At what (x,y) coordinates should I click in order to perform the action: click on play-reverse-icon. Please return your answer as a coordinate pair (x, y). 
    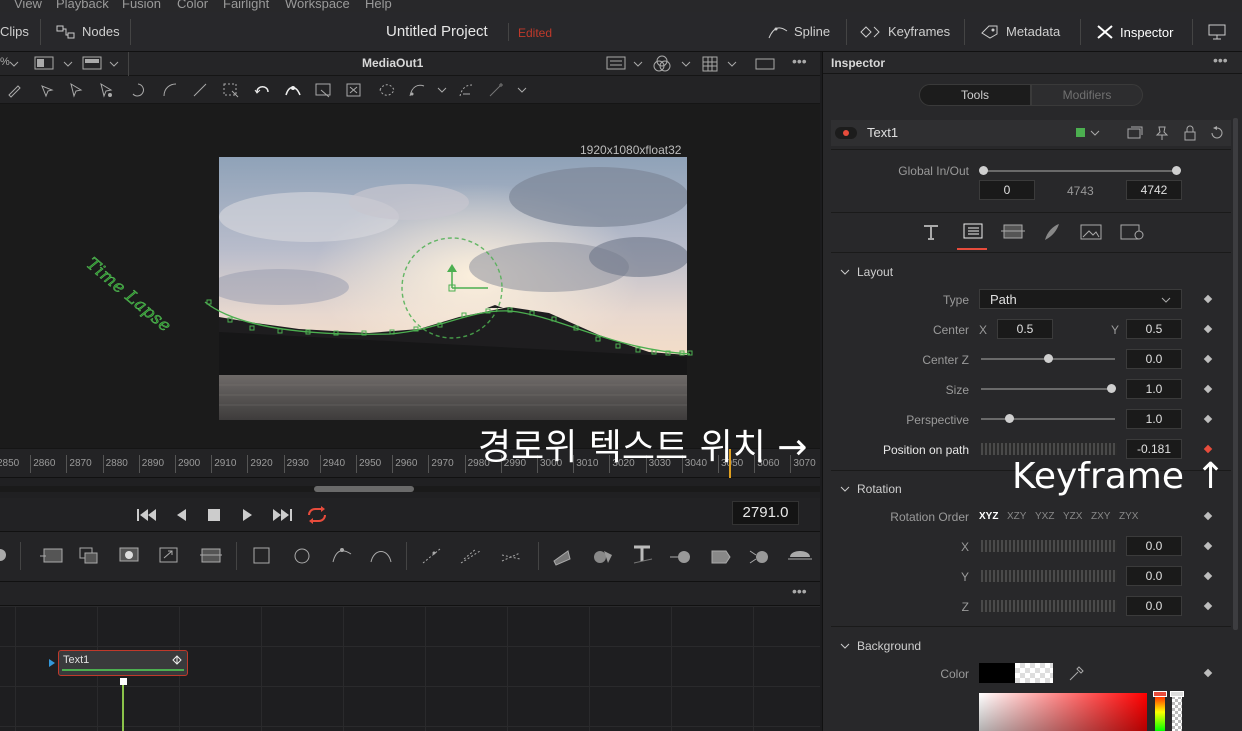
    Looking at the image, I should click on (181, 515).